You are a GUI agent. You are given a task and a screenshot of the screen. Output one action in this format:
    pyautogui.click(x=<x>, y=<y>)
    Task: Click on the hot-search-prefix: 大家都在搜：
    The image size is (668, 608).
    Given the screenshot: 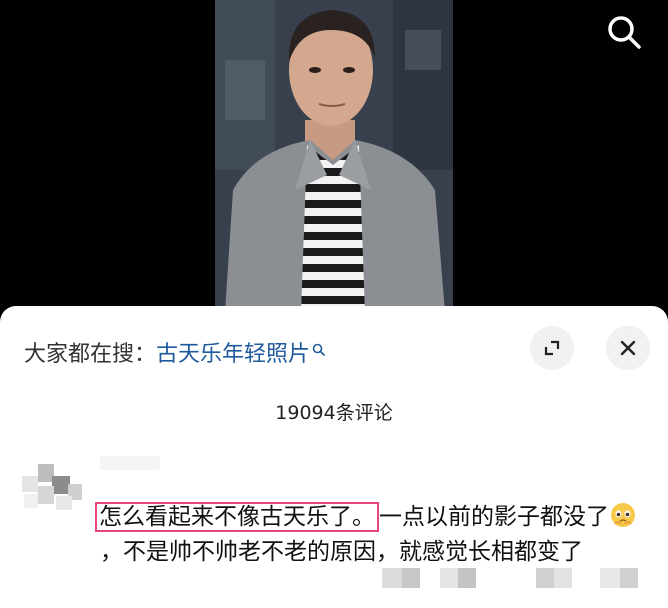 What is the action you would take?
    pyautogui.click(x=90, y=354)
    